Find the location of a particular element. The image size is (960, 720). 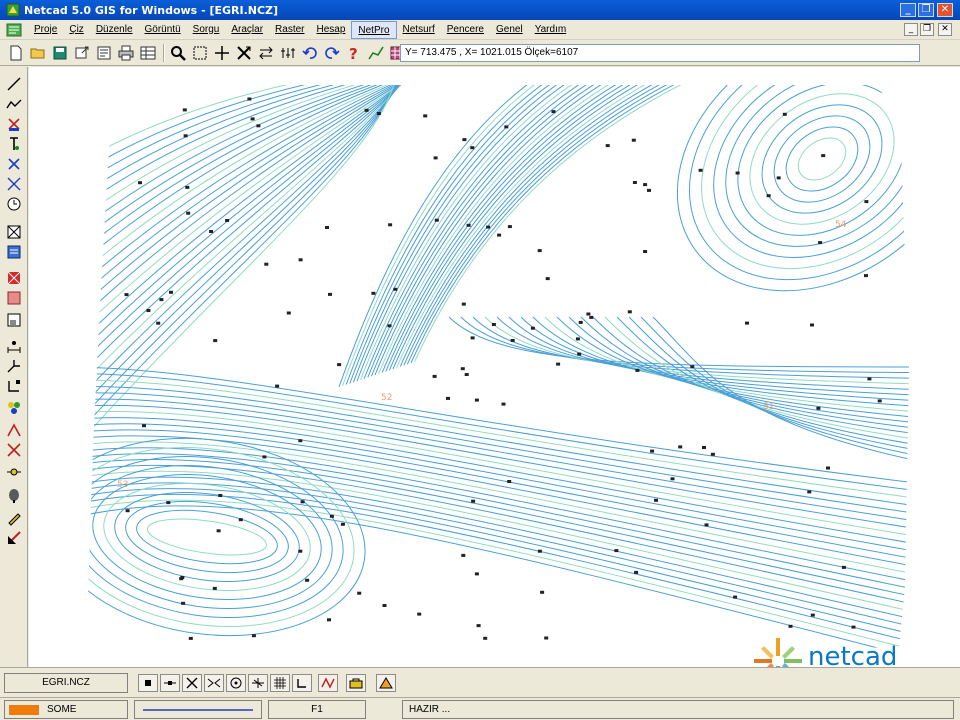

export-button is located at coordinates (82, 53).